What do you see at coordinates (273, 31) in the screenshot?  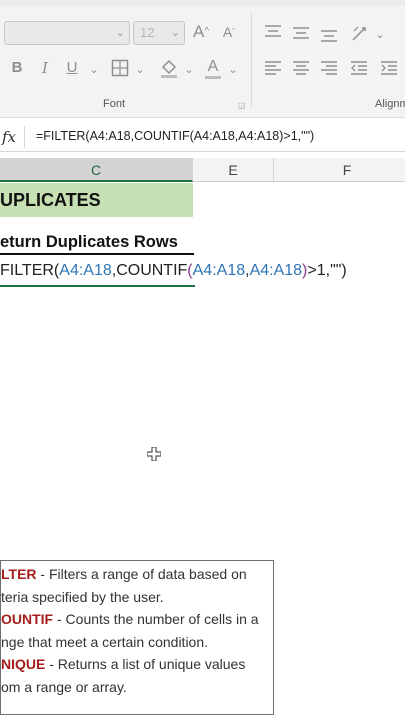 I see `align-top-icon` at bounding box center [273, 31].